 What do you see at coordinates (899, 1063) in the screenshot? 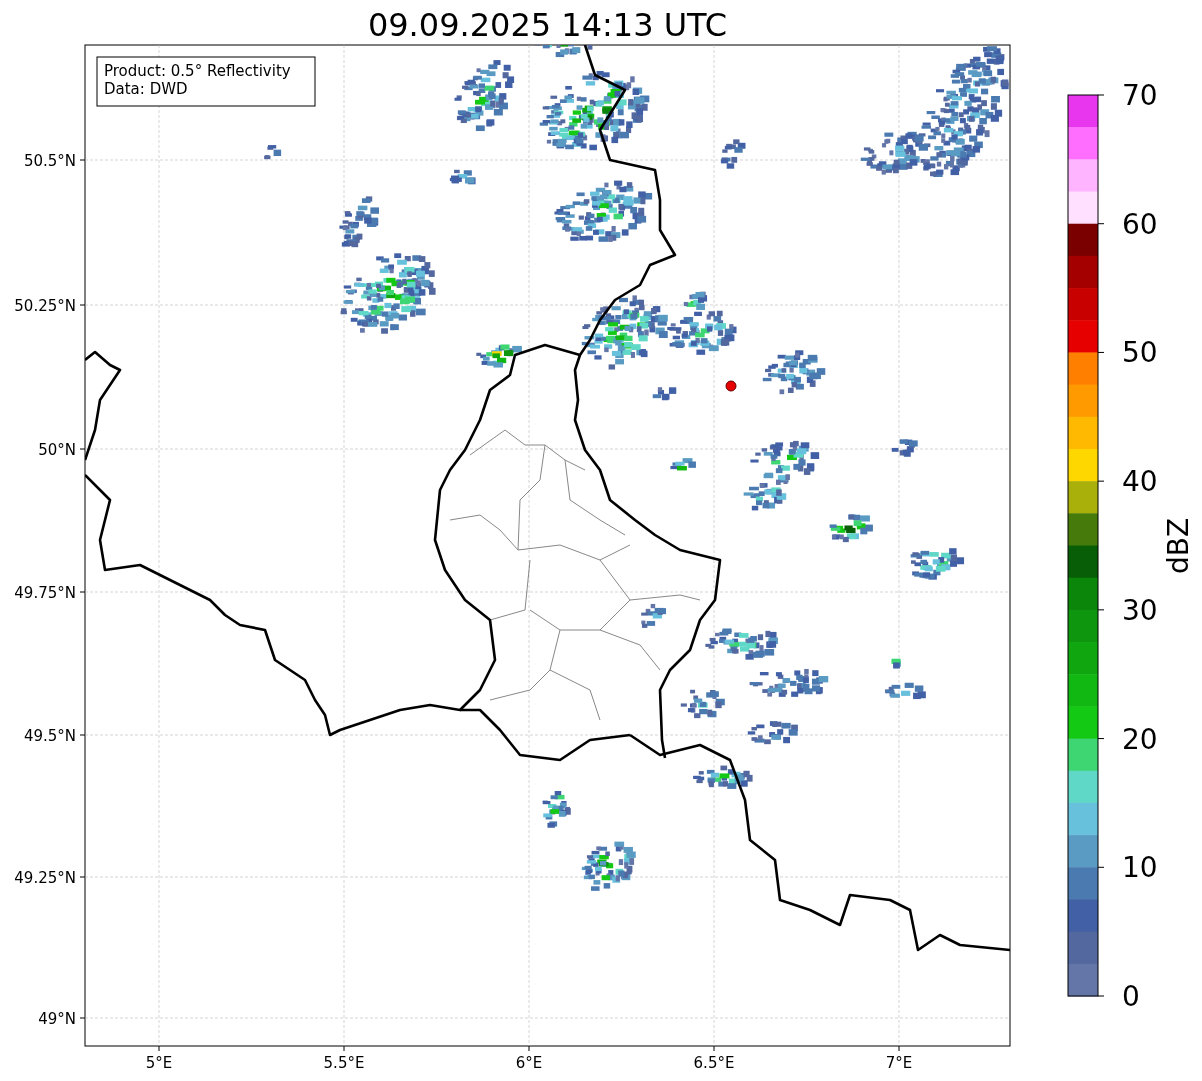
I see `axis-tick-label: 7°E` at bounding box center [899, 1063].